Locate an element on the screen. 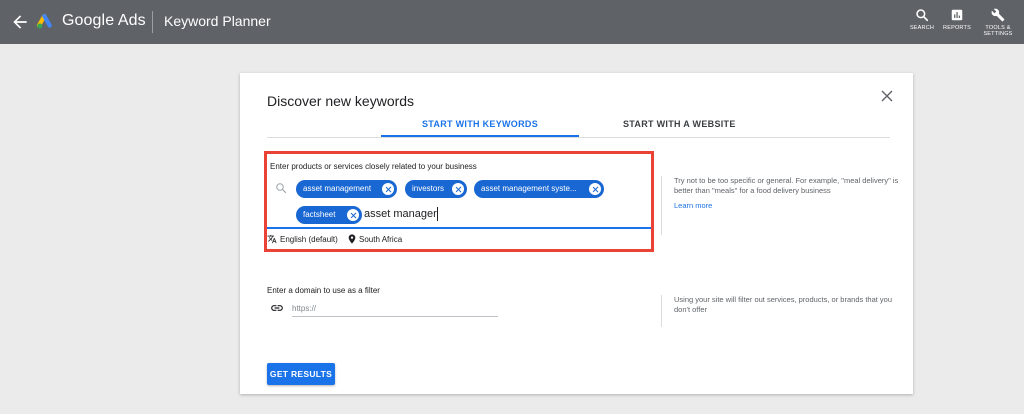 This screenshot has width=1024, height=414. chip-label: factsheet is located at coordinates (319, 214).